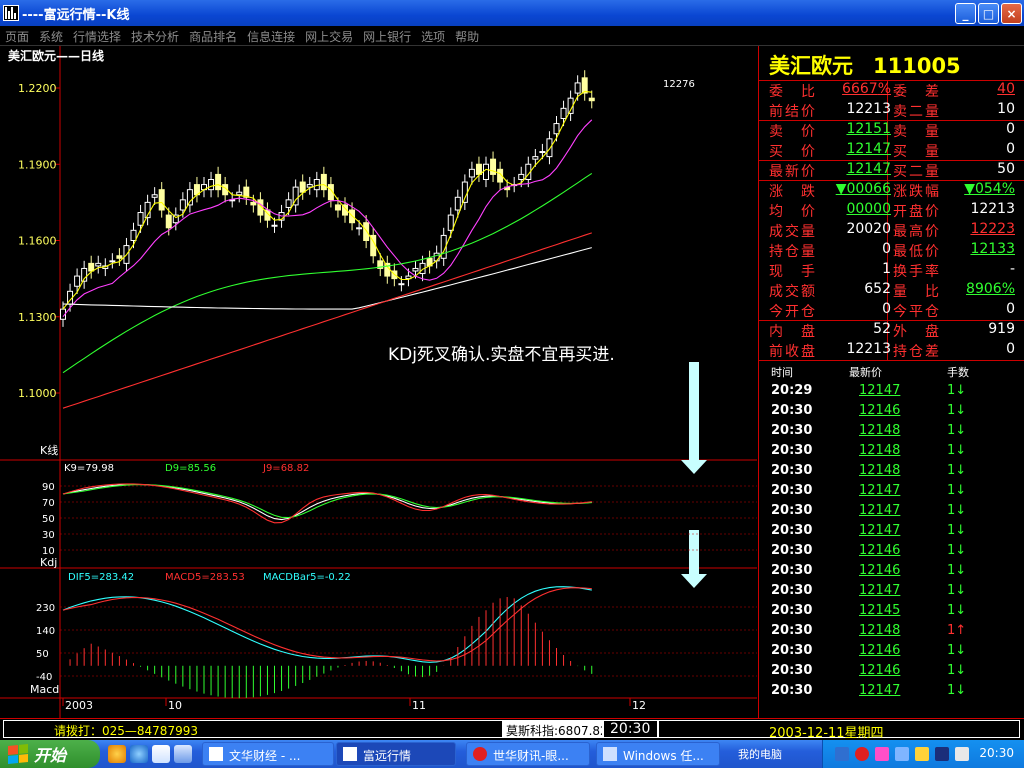 The image size is (1024, 768). Describe the element at coordinates (56, 55) in the screenshot. I see `chart-title: 美汇欧元——日线` at that location.